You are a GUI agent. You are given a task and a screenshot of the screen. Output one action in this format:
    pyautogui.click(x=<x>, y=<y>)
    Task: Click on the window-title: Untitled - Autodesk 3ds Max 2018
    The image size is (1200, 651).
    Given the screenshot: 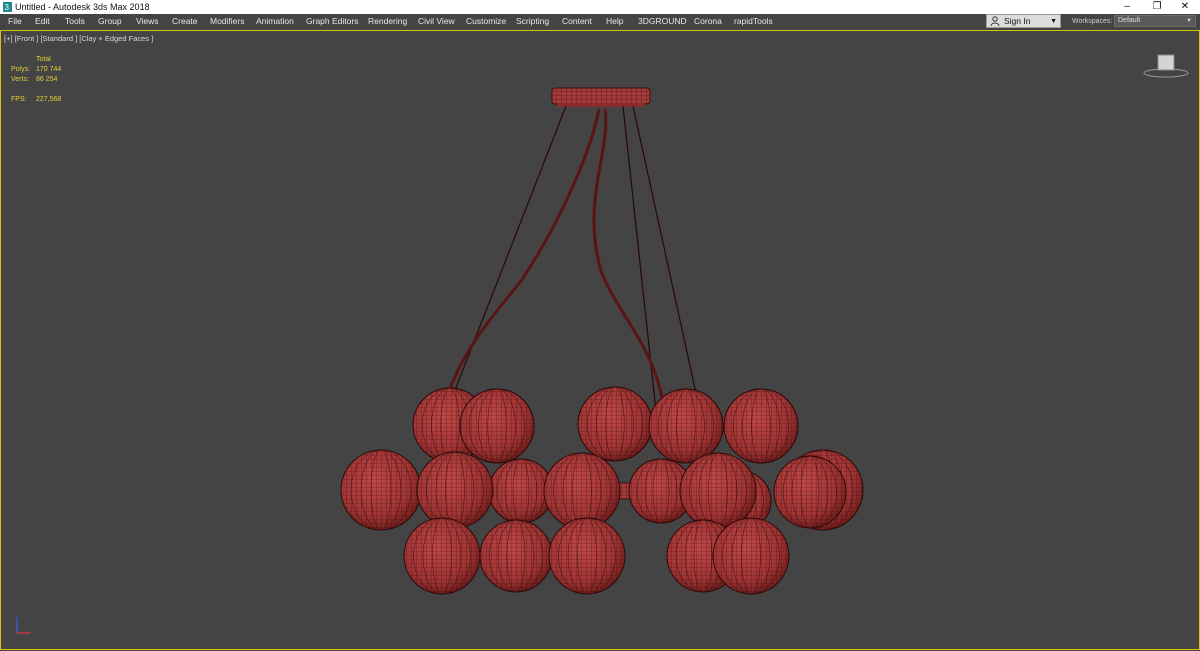 What is the action you would take?
    pyautogui.click(x=82, y=7)
    